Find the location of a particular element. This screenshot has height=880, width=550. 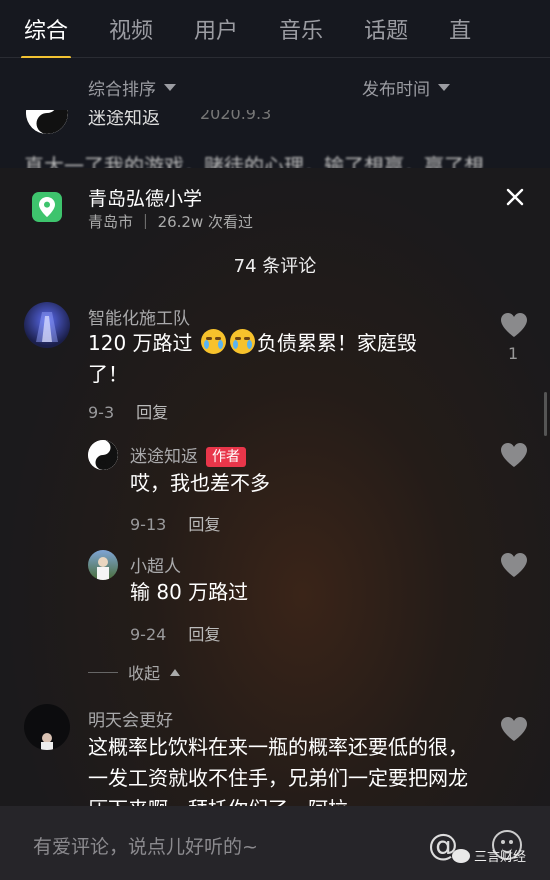

collapse-label: 收起 is located at coordinates (144, 673).